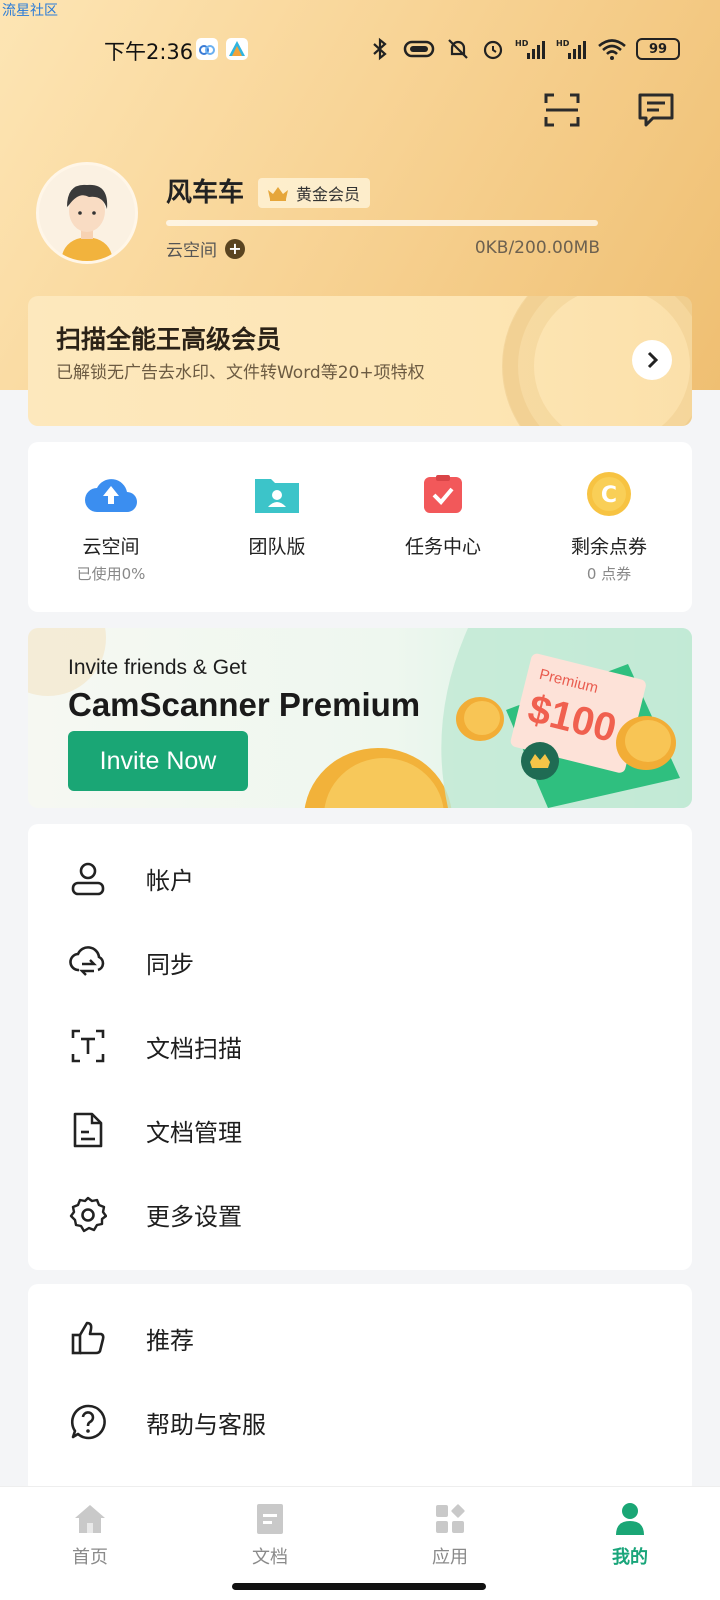  What do you see at coordinates (360, 1338) in the screenshot?
I see `menu-item-recommend: 推荐` at bounding box center [360, 1338].